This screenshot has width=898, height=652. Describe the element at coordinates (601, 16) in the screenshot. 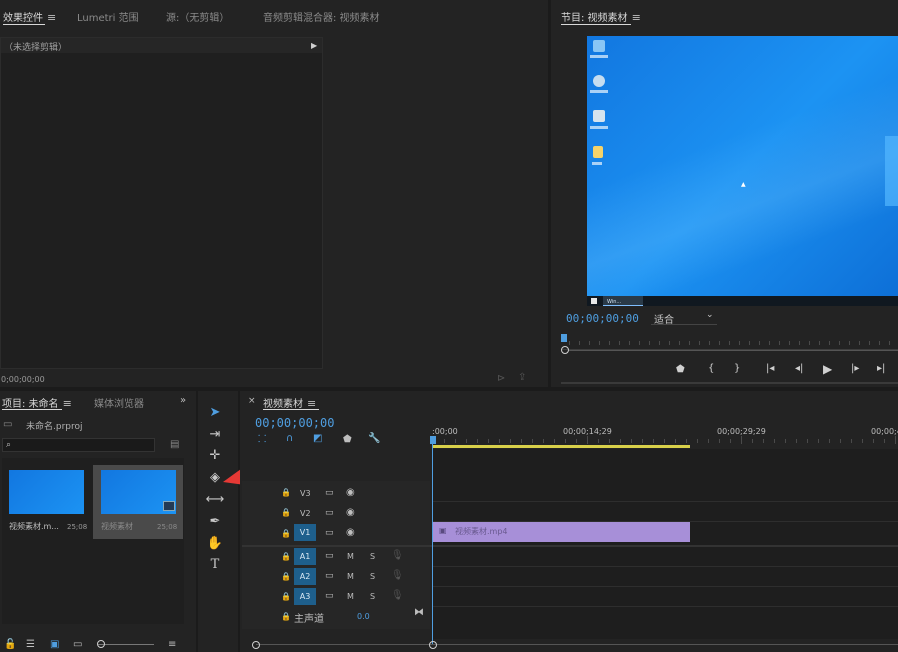

I see `program-monitor-title: 节目: 视频素材 ≡` at that location.